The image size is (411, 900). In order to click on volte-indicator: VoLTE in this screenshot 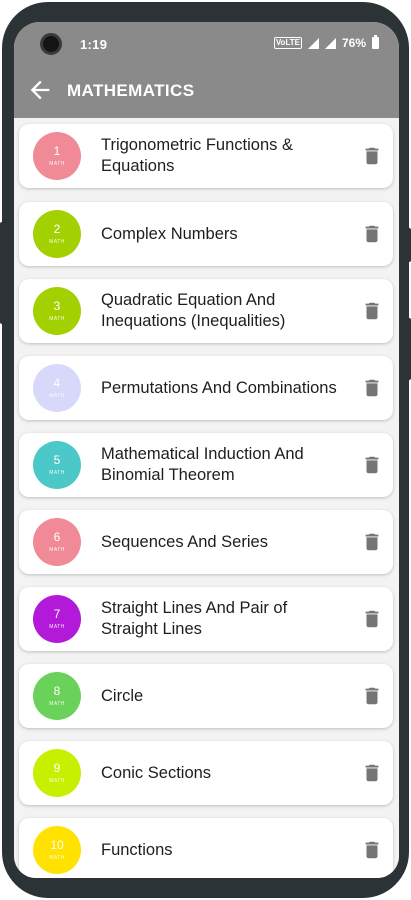, I will do `click(287, 43)`.